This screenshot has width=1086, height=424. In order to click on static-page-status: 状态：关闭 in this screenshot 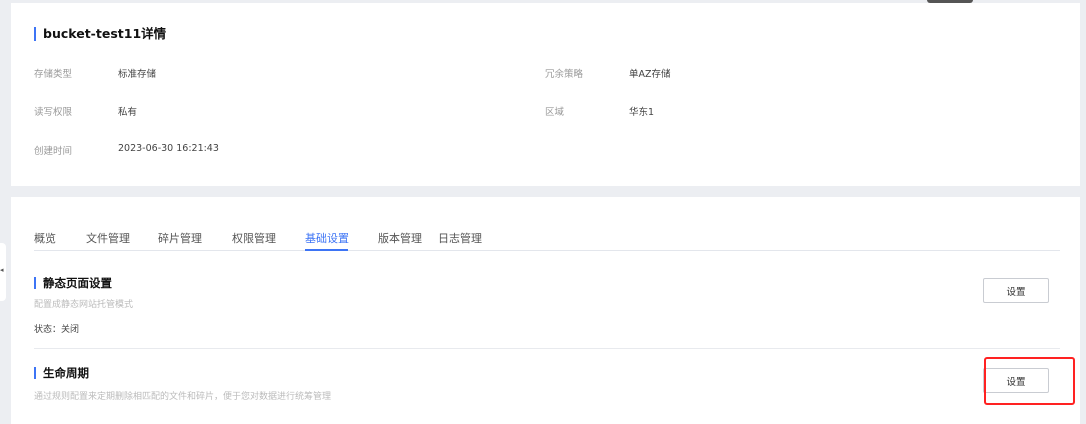, I will do `click(57, 330)`.